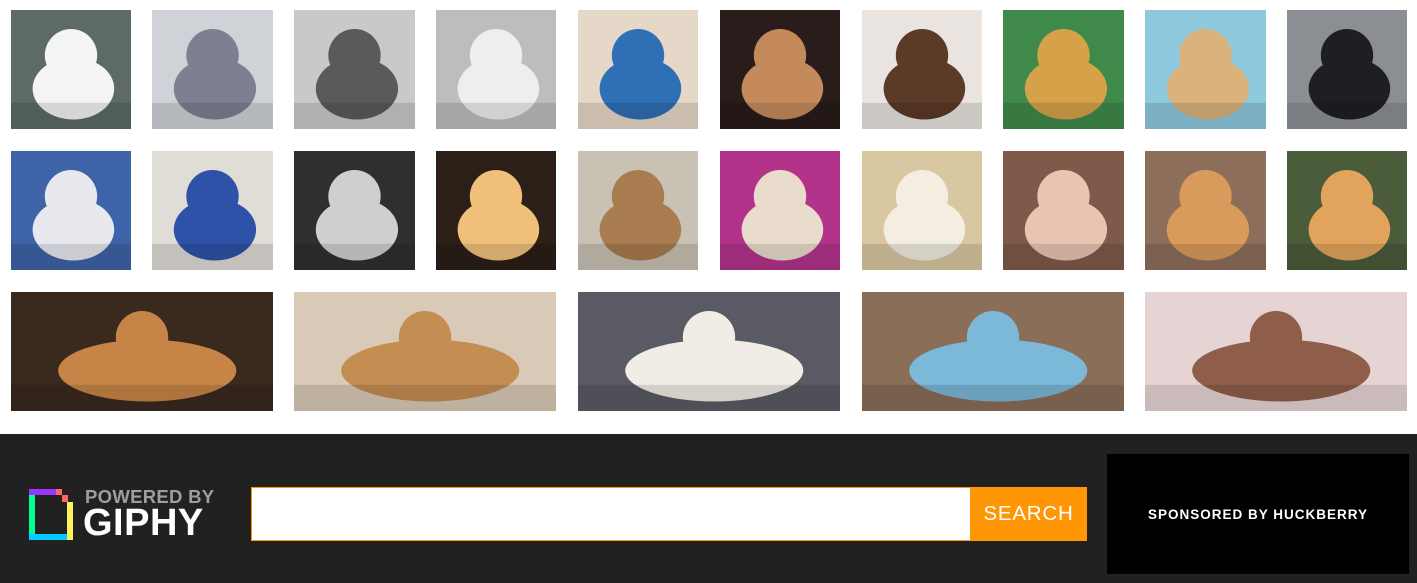  Describe the element at coordinates (1028, 514) in the screenshot. I see `search-button: SEARCH` at that location.